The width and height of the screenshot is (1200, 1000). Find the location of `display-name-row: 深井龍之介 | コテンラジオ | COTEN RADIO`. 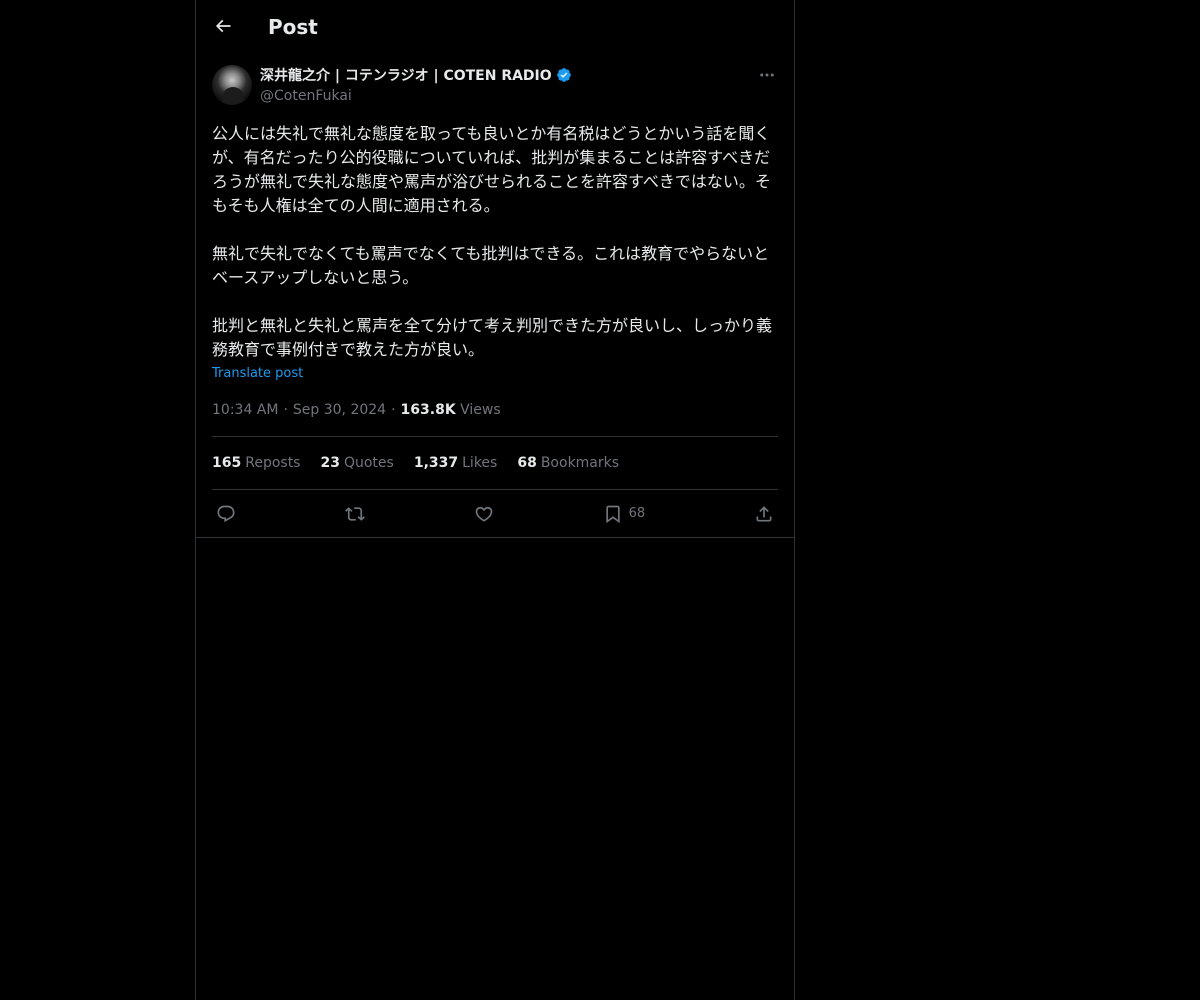

display-name-row: 深井龍之介 | コテンラジオ | COTEN RADIO is located at coordinates (416, 75).